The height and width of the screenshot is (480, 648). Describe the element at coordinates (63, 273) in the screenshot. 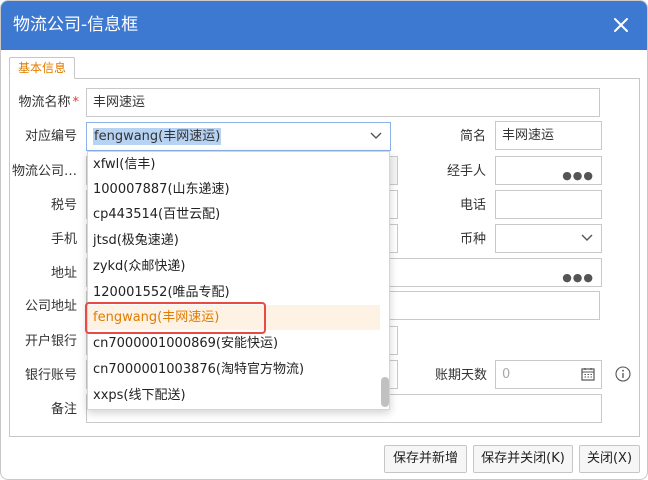

I see `address-label: 地址` at that location.